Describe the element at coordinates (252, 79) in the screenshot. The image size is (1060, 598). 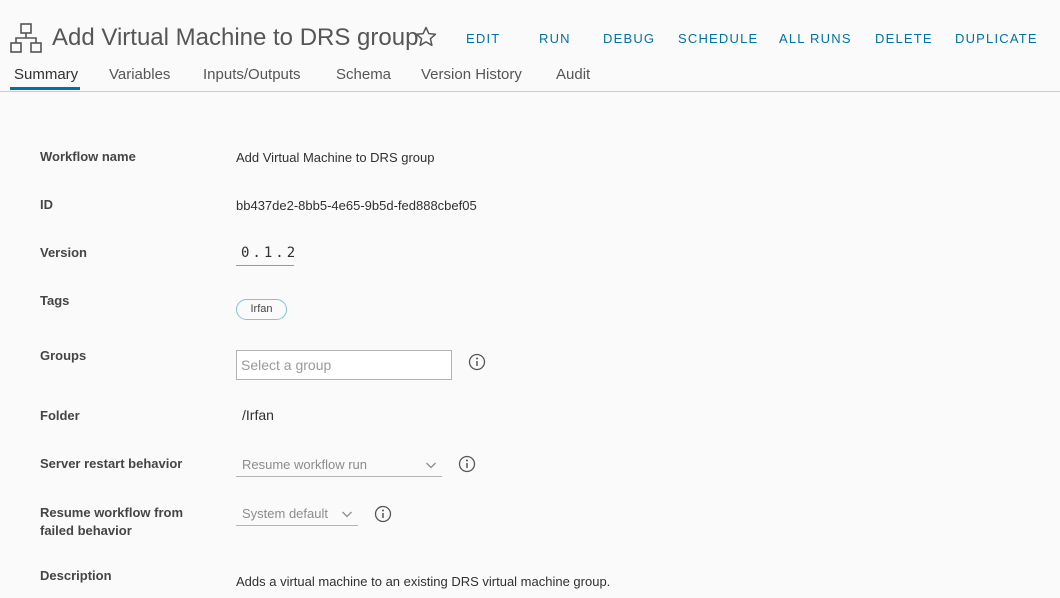
I see `tab-inputs-outputs: Inputs/Outputs` at that location.